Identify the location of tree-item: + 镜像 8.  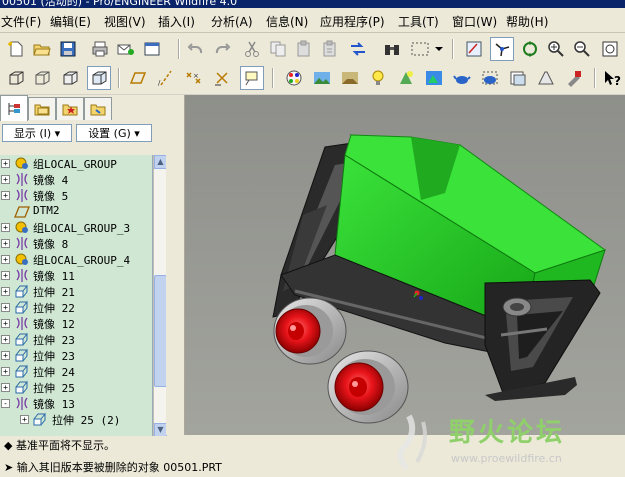
(76, 243).